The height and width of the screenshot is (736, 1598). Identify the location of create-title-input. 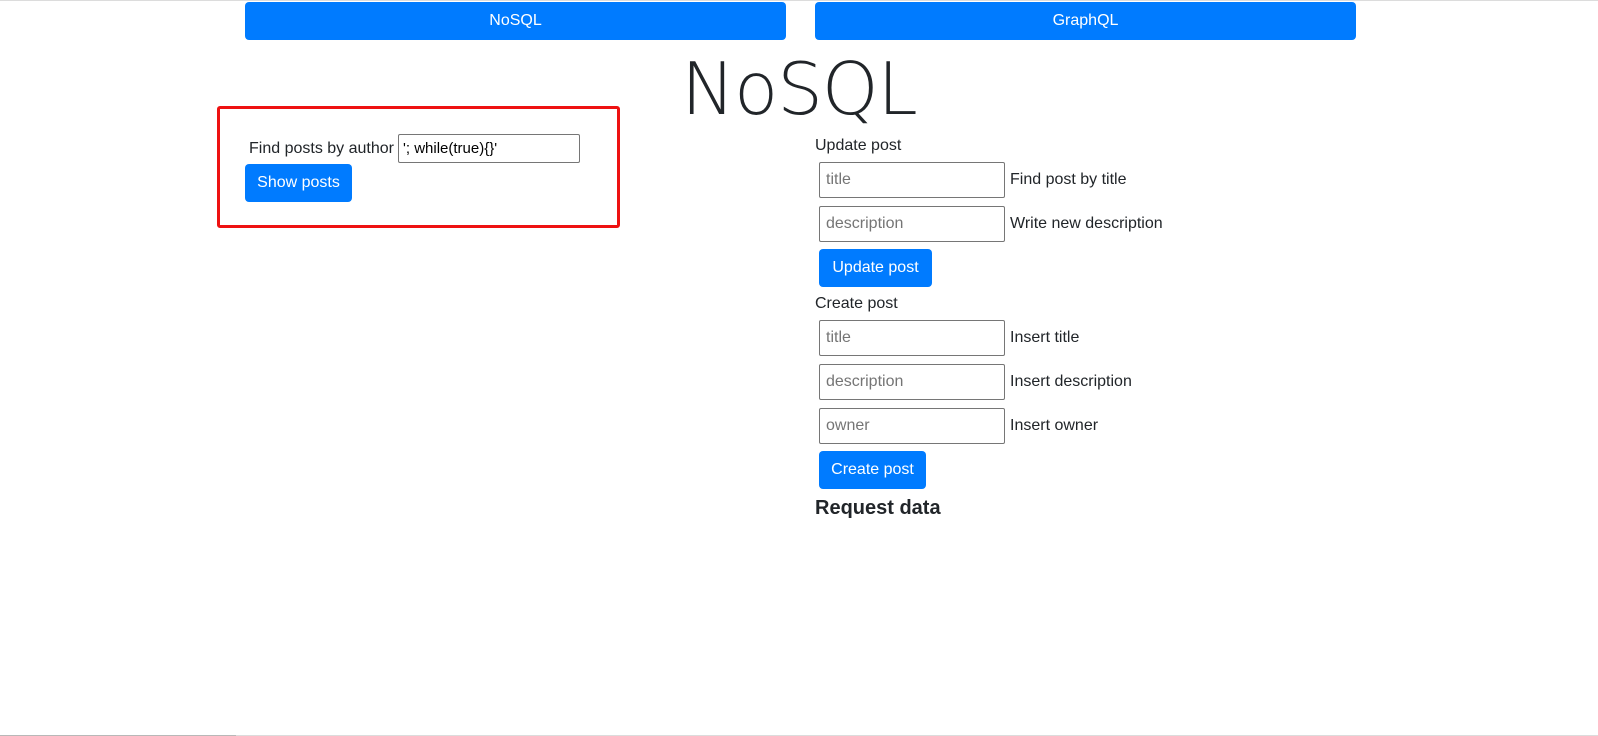
(912, 338).